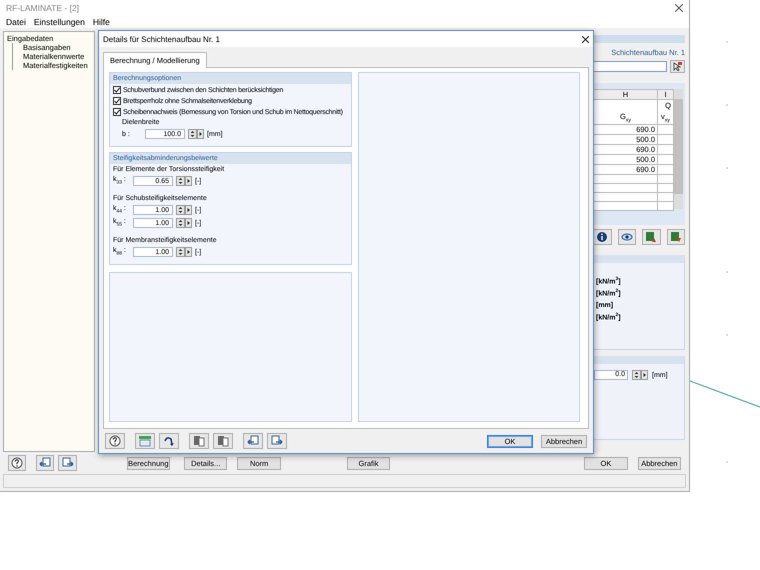  I want to click on info-icon, so click(602, 237).